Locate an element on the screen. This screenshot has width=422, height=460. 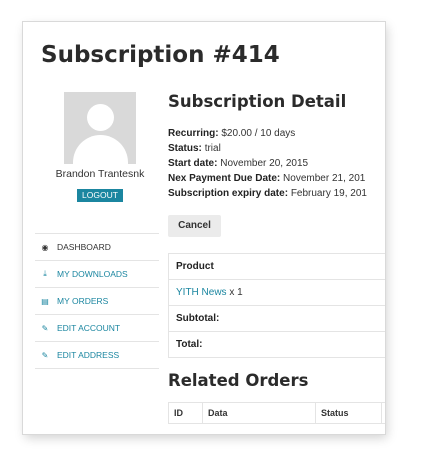
product-table: Product YITH News x 1 Subtotal: Total: is located at coordinates (276, 305).